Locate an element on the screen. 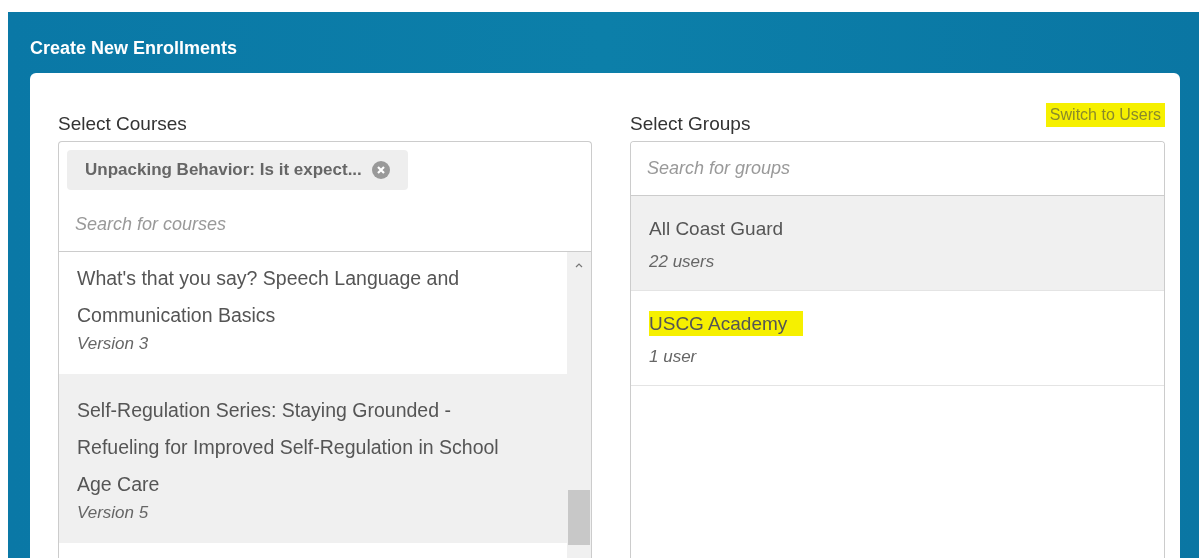 The image size is (1199, 558). scrollbar is located at coordinates (579, 405).